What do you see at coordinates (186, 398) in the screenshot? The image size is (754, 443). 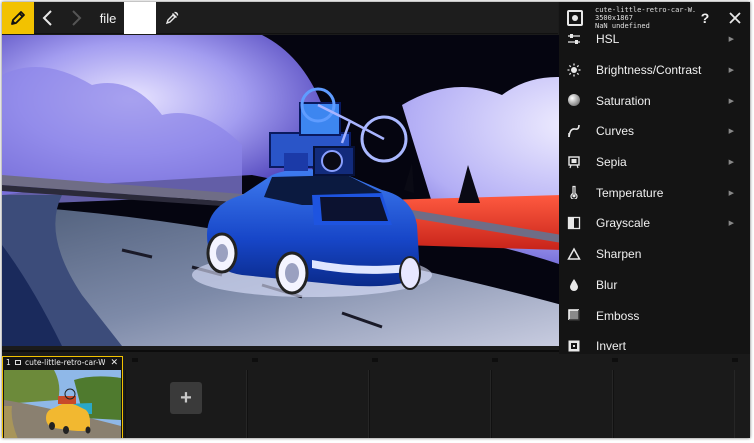 I see `add-image-button: +` at bounding box center [186, 398].